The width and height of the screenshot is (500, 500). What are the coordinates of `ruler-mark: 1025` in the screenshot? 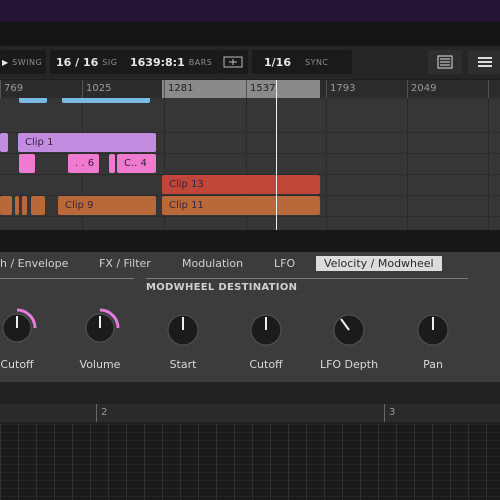 It's located at (99, 88).